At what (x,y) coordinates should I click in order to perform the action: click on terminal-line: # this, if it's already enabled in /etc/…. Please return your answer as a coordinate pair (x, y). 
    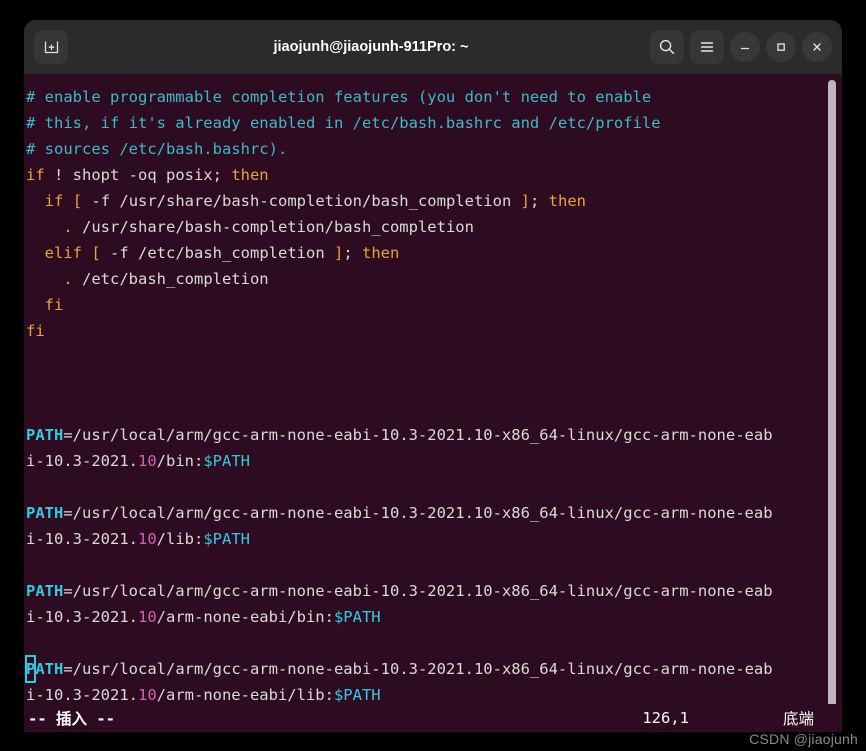
    Looking at the image, I should click on (434, 123).